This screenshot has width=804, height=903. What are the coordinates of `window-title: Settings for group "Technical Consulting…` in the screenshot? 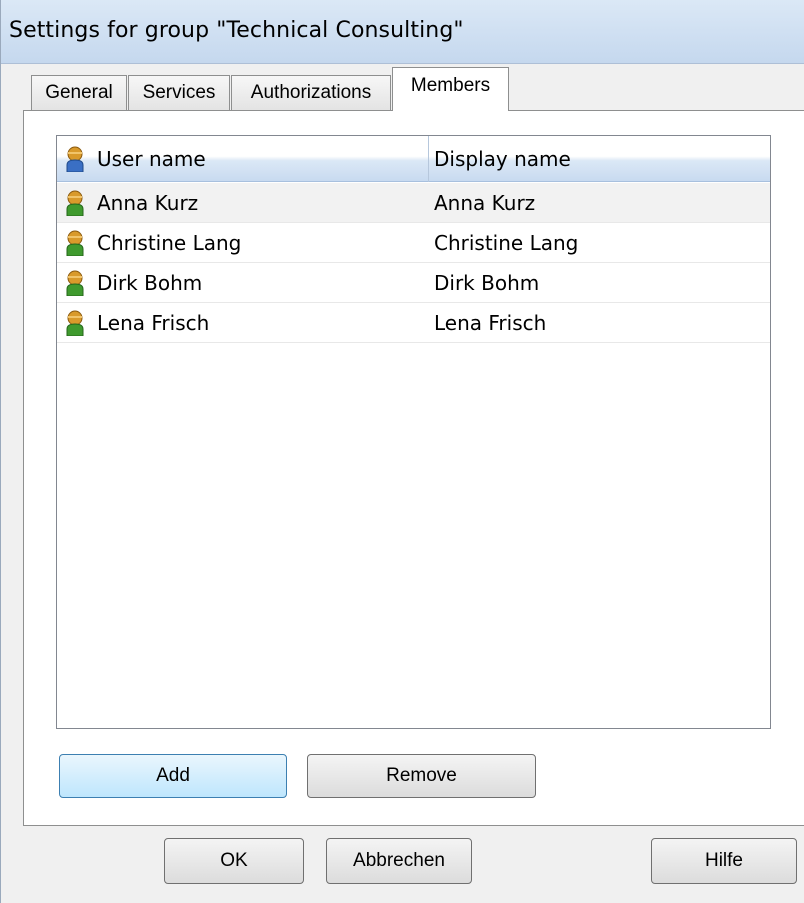 It's located at (236, 30).